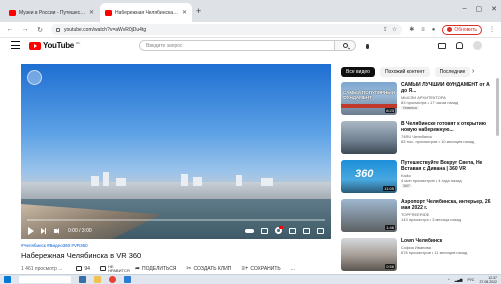 The image size is (501, 284). What do you see at coordinates (245, 268) in the screenshot?
I see `playlist-add-icon: ≡+` at bounding box center [245, 268].